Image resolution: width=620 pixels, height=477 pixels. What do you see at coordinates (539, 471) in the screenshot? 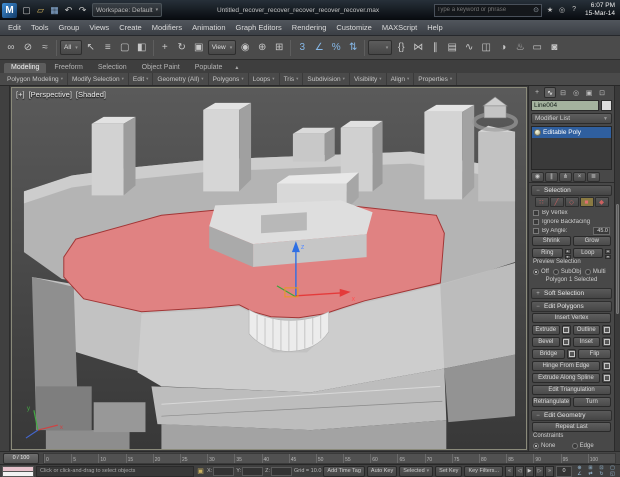
I see `next-frame-icon: ▷` at bounding box center [539, 471].